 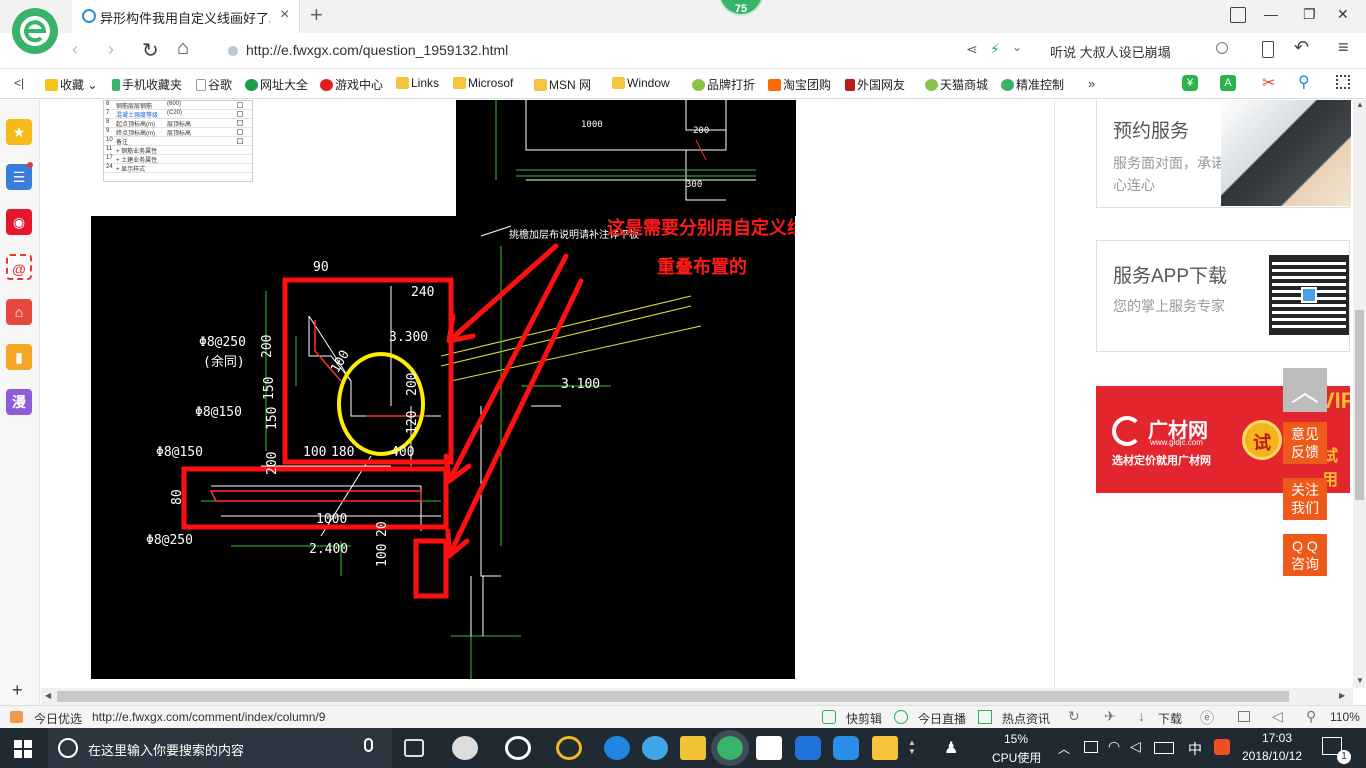 I want to click on magnifier-icon: ⚲, so click(x=1304, y=82).